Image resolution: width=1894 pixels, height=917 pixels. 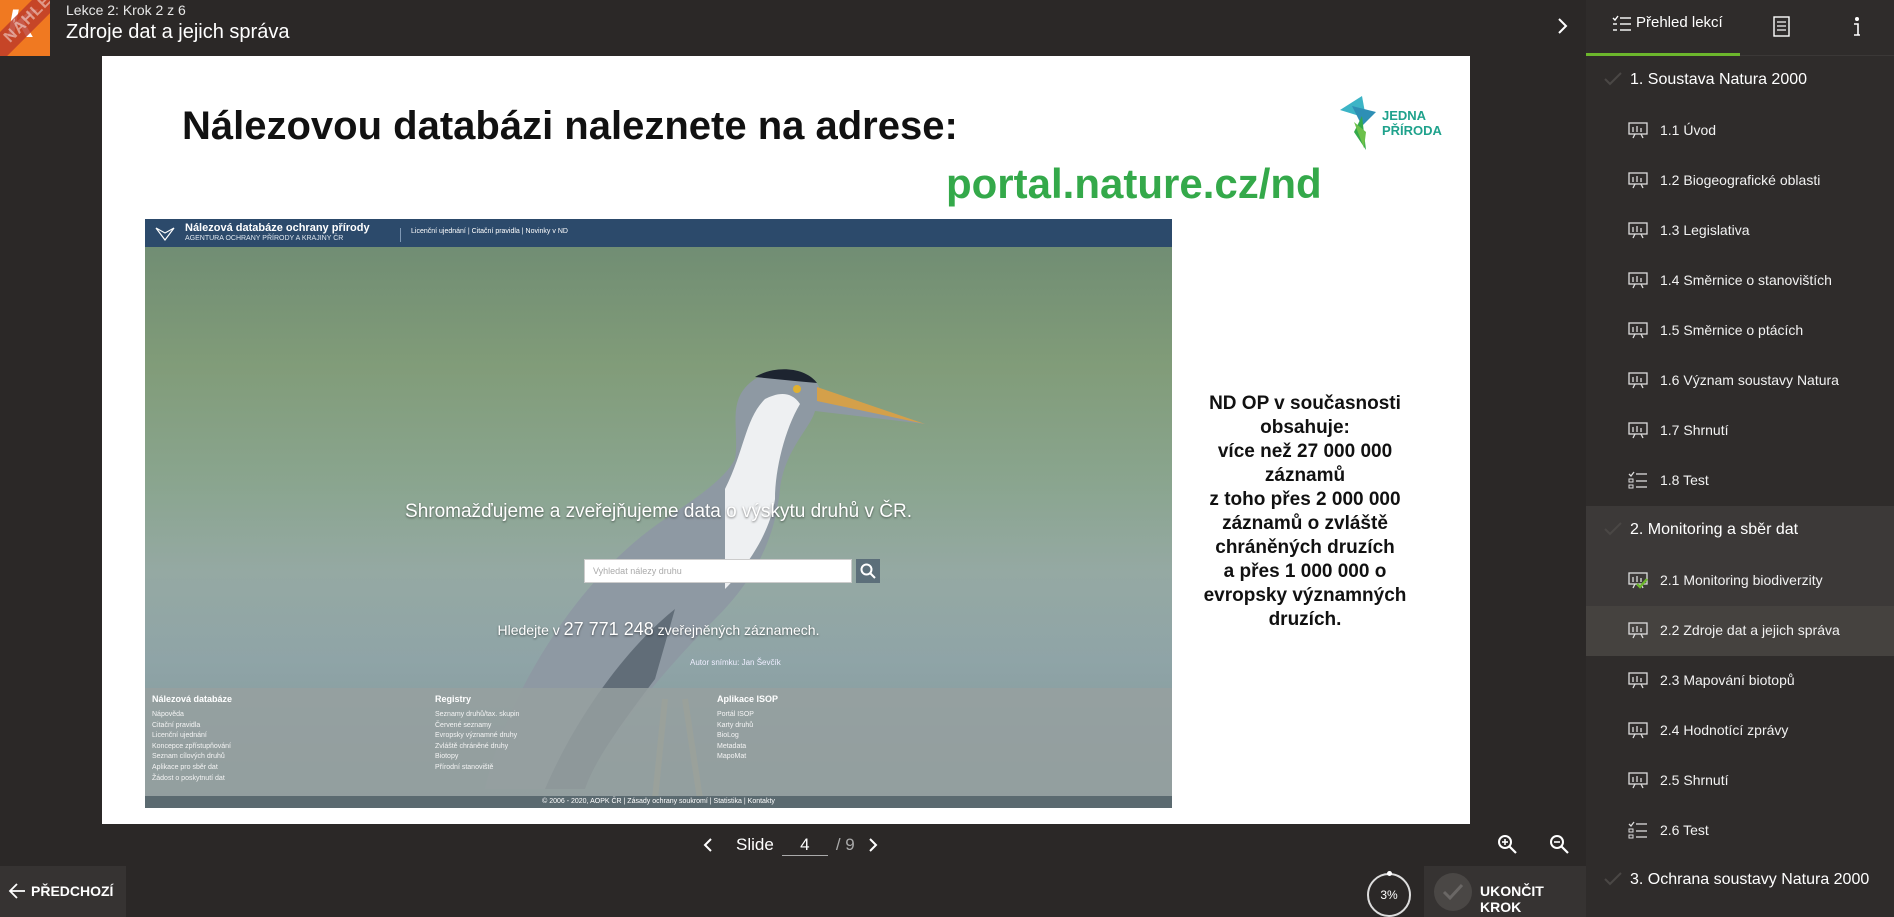 What do you see at coordinates (1732, 330) in the screenshot?
I see `lesson-item-label: 1.5 Směrnice o ptácích` at bounding box center [1732, 330].